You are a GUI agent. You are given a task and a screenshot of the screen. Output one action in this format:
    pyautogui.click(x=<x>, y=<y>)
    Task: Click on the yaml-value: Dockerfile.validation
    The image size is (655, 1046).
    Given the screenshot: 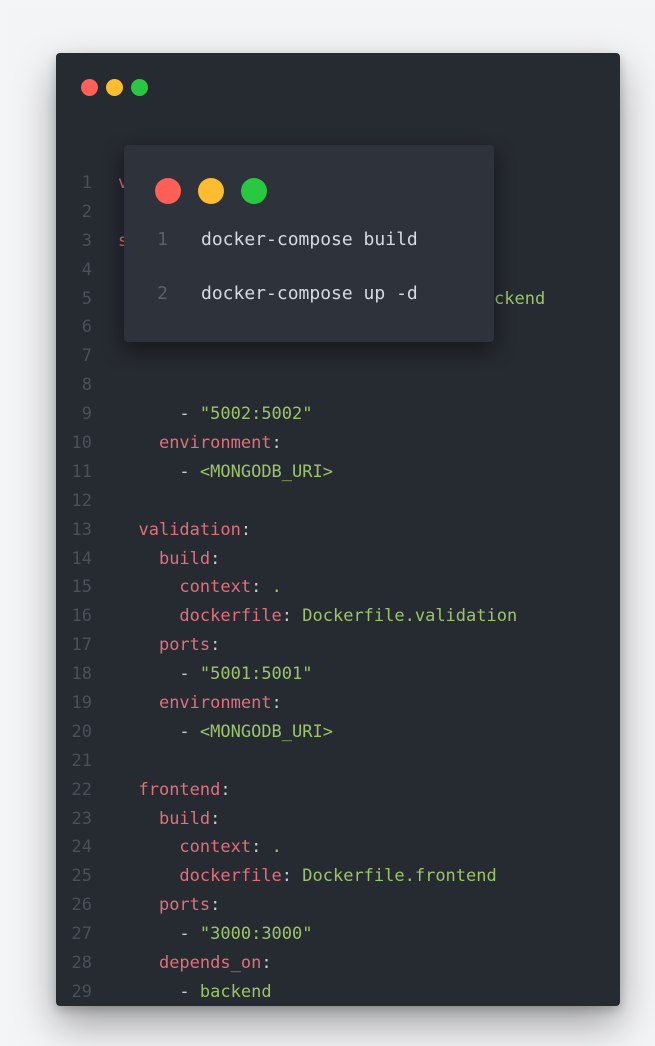 What is the action you would take?
    pyautogui.click(x=410, y=616)
    